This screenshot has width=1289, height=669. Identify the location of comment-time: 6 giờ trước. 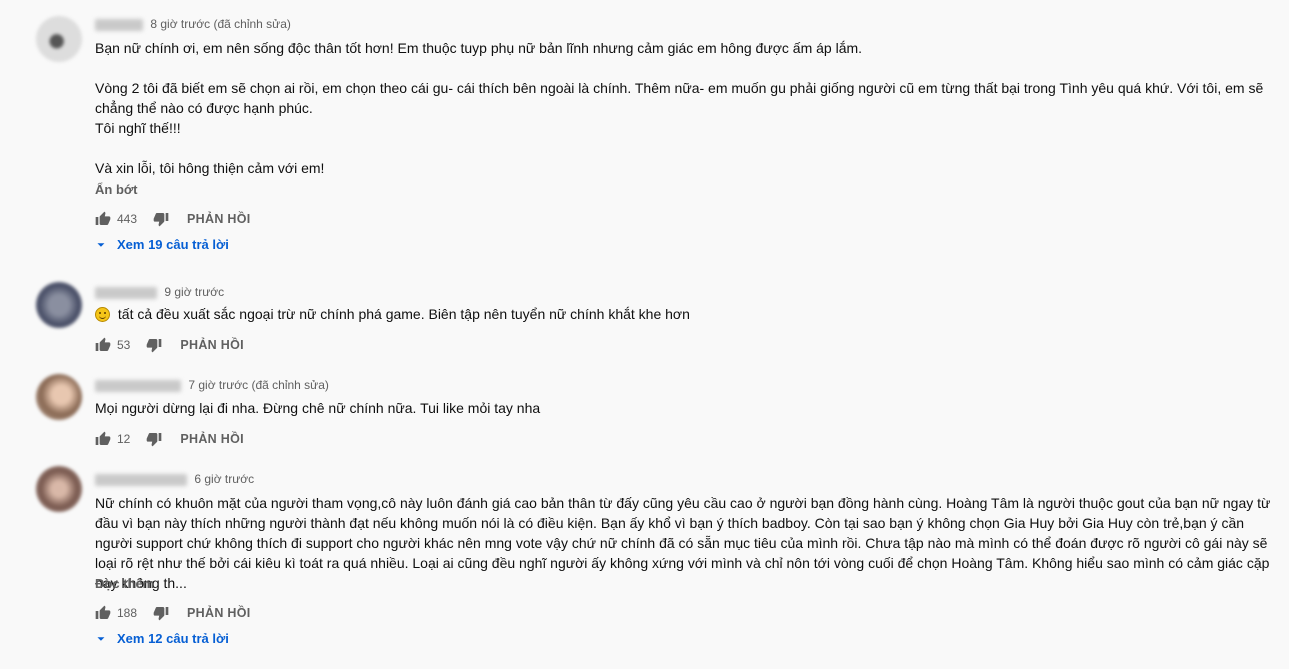
(224, 479).